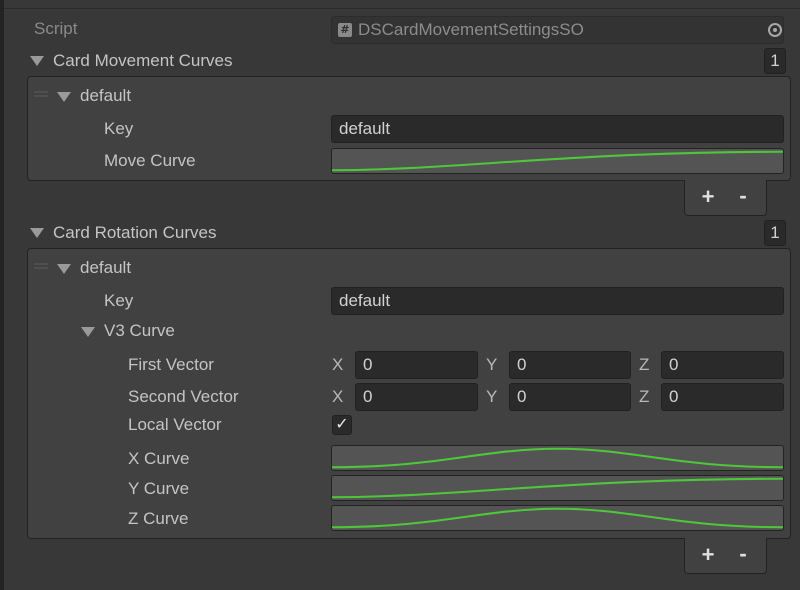 Image resolution: width=800 pixels, height=590 pixels. Describe the element at coordinates (345, 30) in the screenshot. I see `csharp-script-icon: #` at that location.